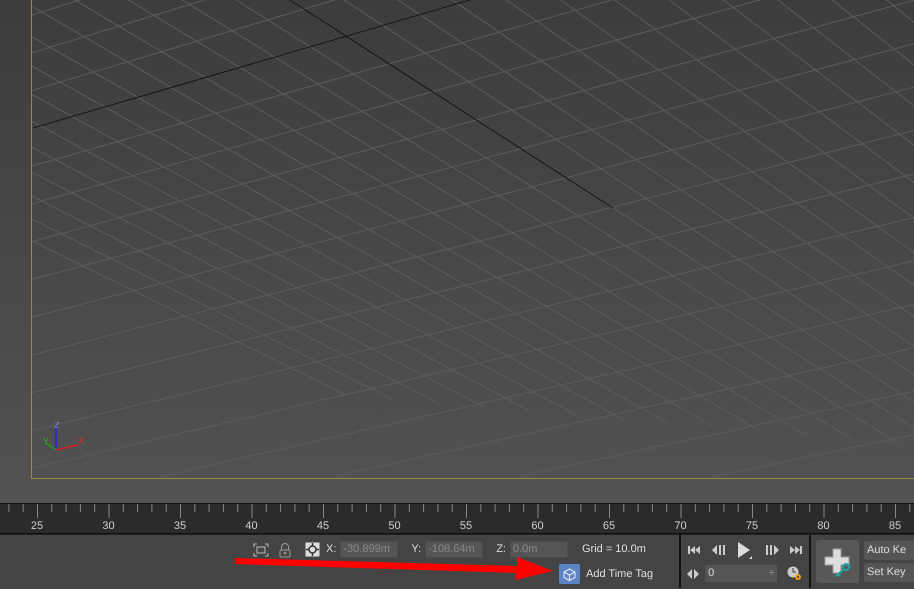  Describe the element at coordinates (537, 526) in the screenshot. I see `frame-number: 60` at that location.